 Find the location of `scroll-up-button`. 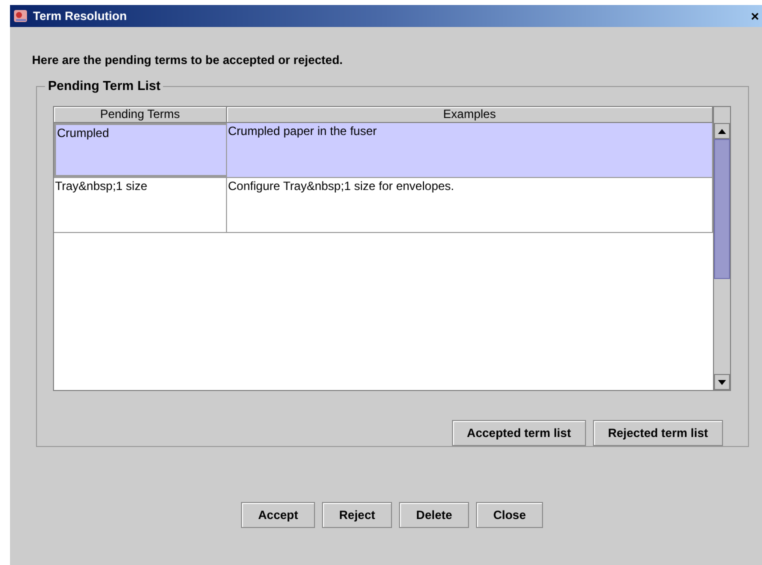

scroll-up-button is located at coordinates (722, 131).